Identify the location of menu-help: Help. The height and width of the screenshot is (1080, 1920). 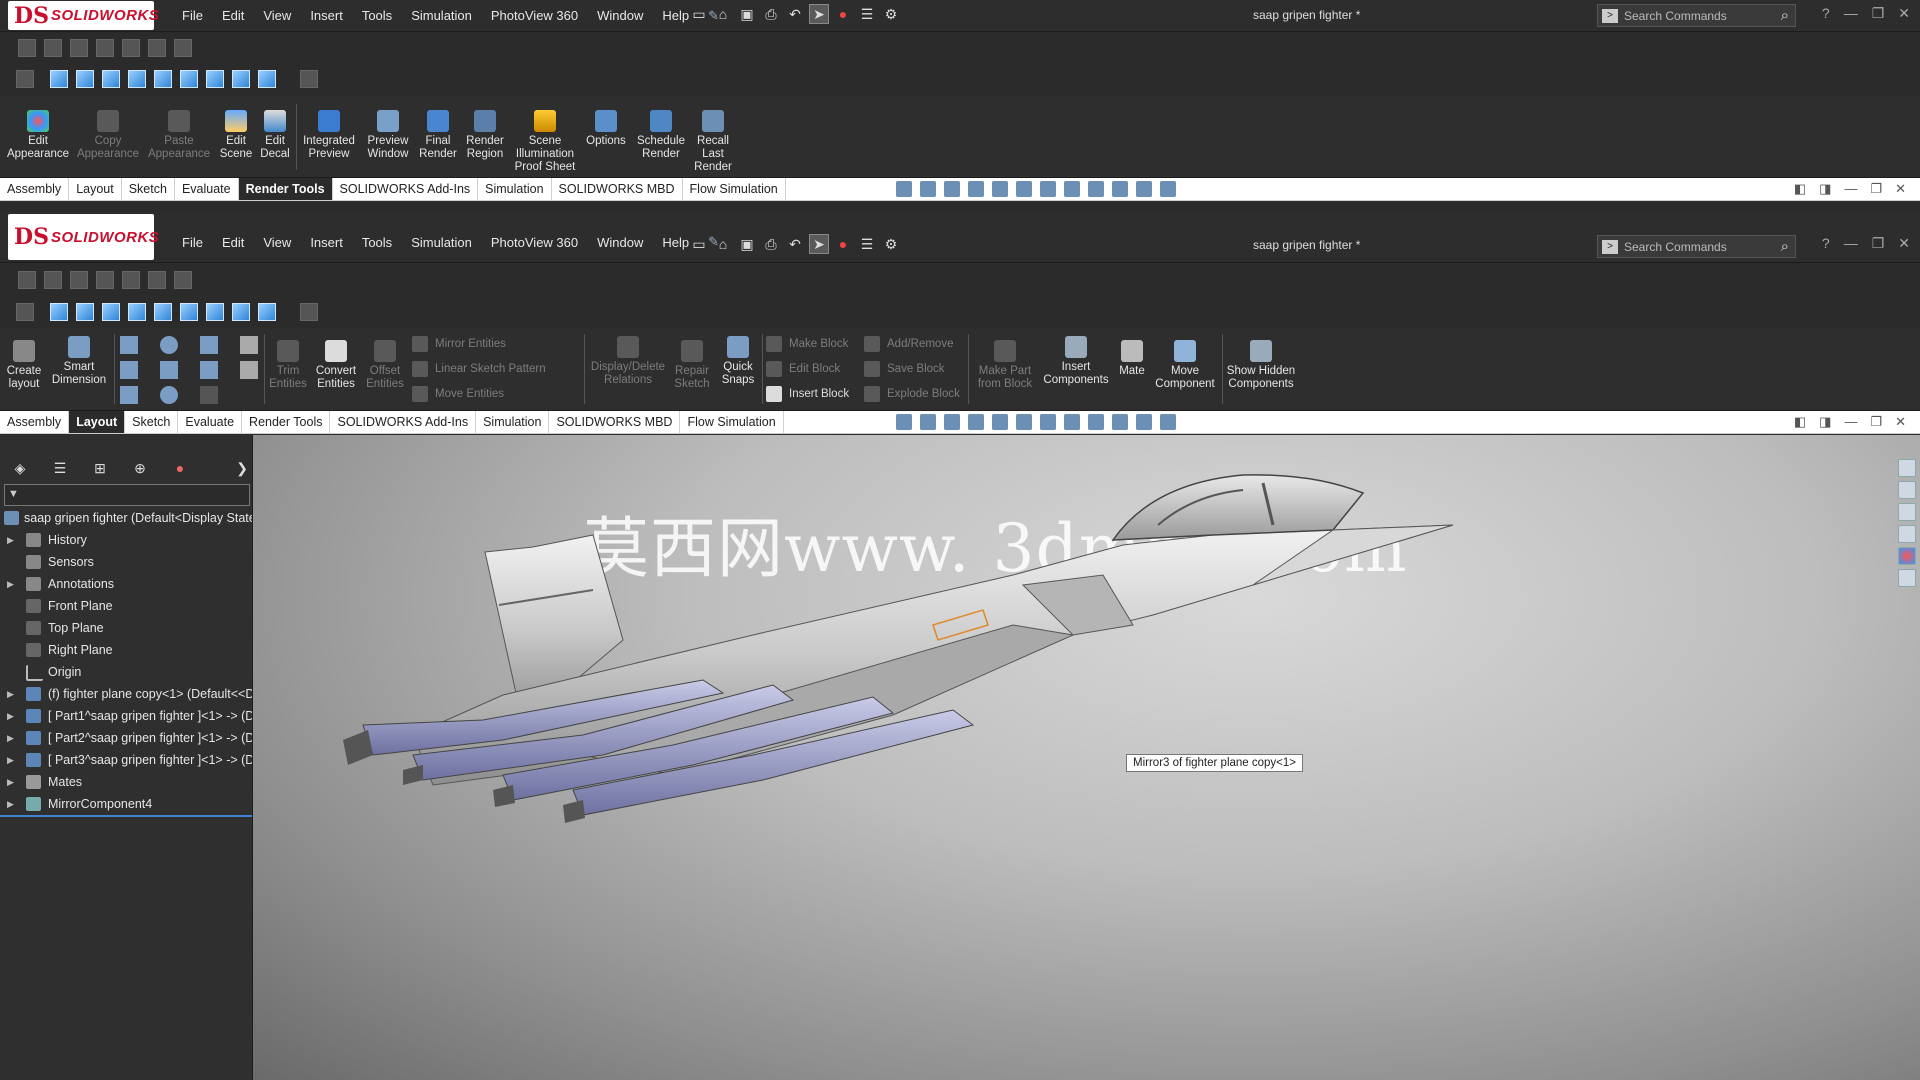
(675, 15).